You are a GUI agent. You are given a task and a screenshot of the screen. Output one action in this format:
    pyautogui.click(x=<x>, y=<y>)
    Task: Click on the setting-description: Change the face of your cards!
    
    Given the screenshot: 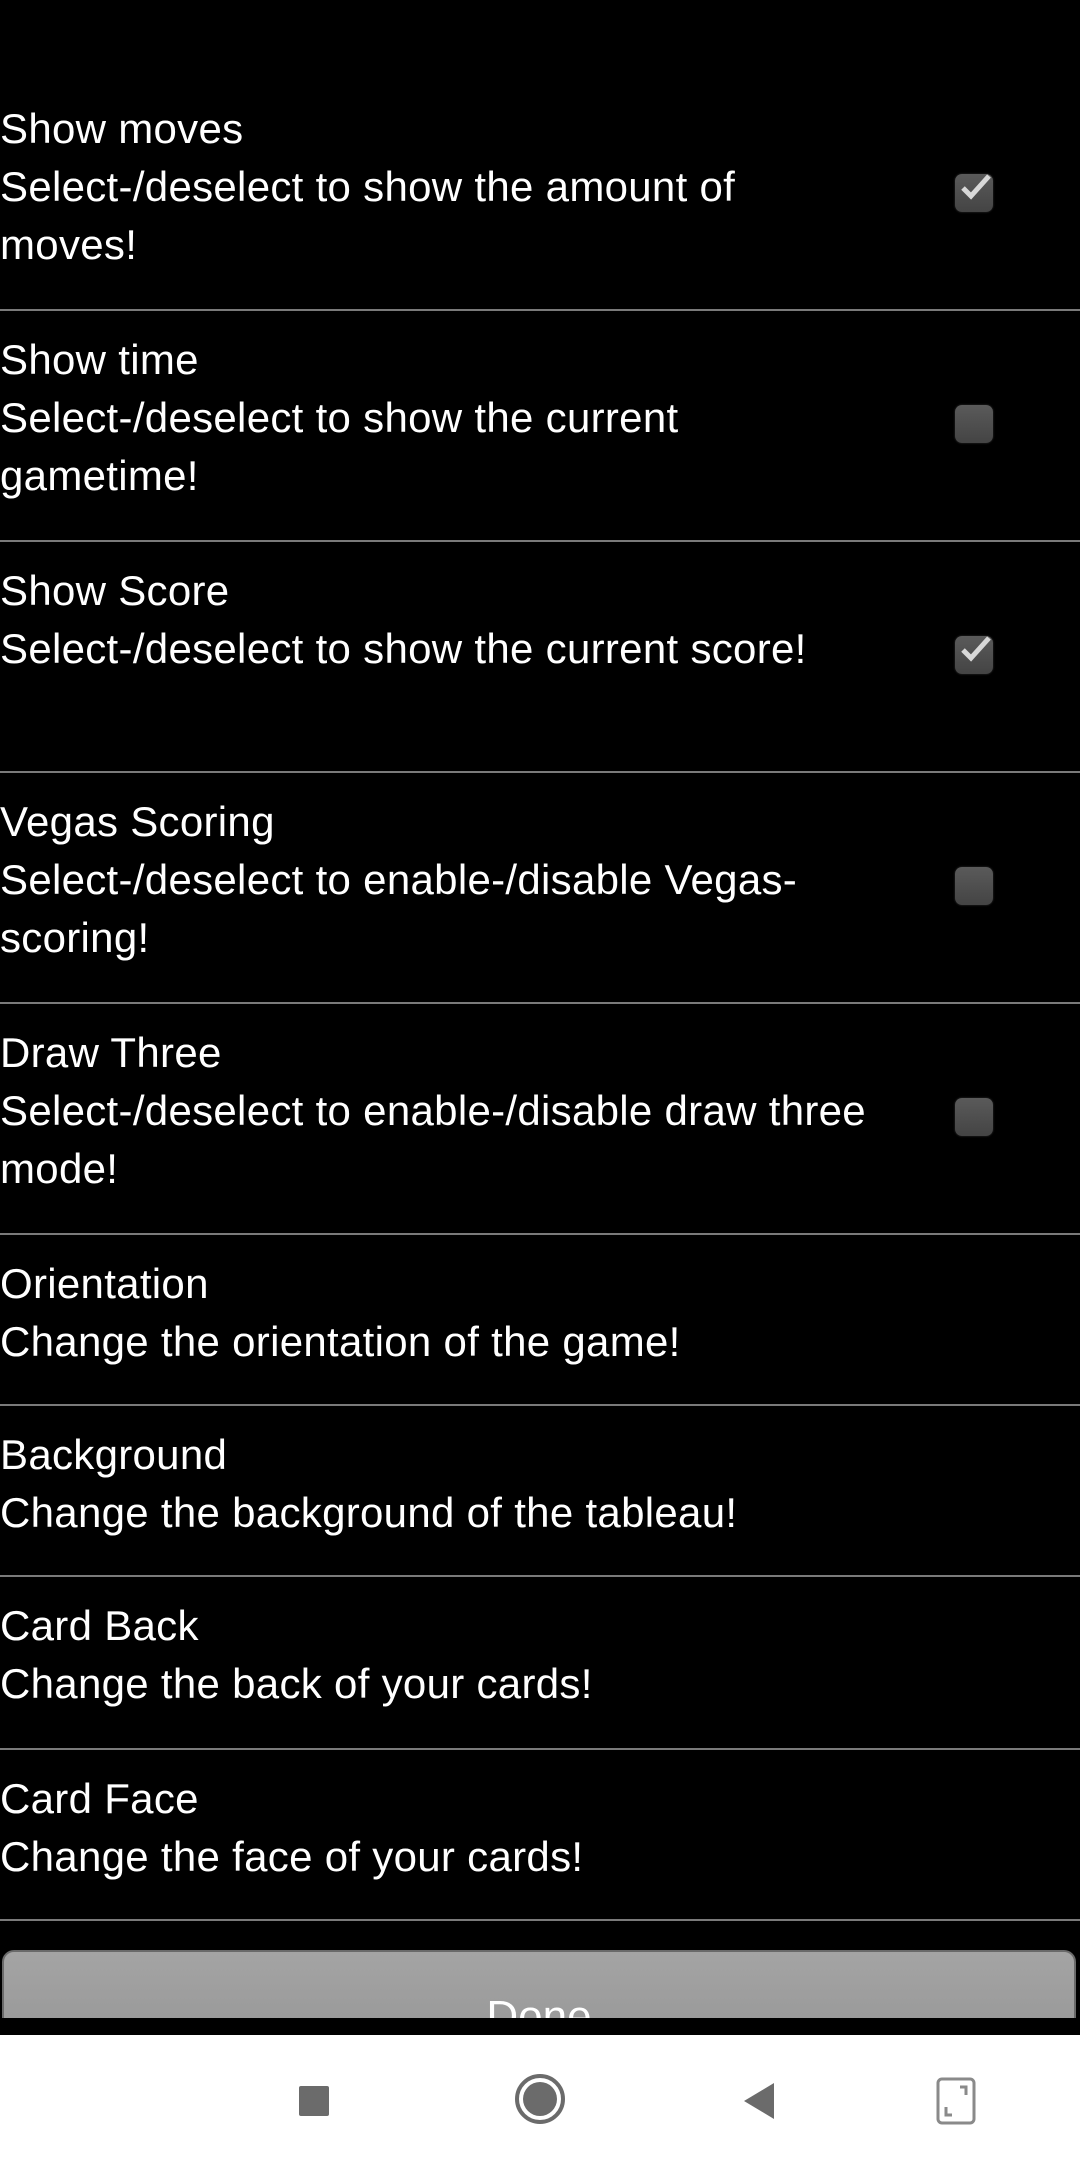 What is the action you would take?
    pyautogui.click(x=292, y=1856)
    